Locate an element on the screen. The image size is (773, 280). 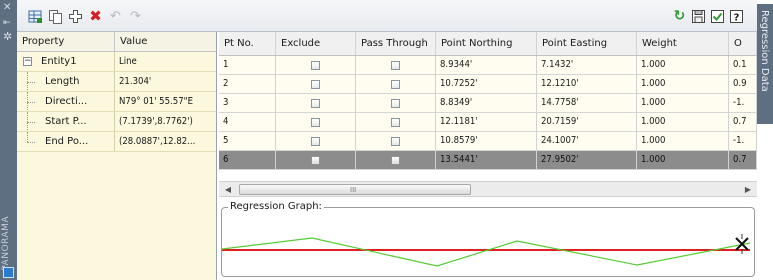
redo-icon: ↷ is located at coordinates (135, 16).